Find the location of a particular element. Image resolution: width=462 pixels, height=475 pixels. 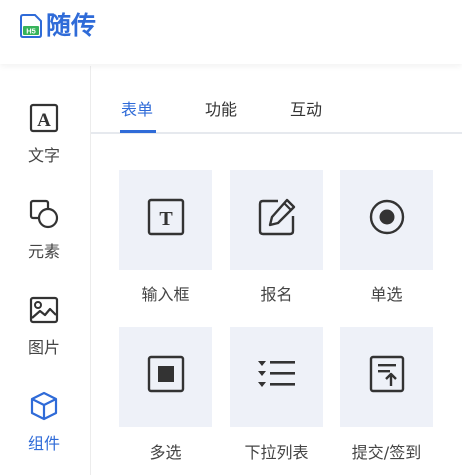

radio-icon is located at coordinates (387, 217).